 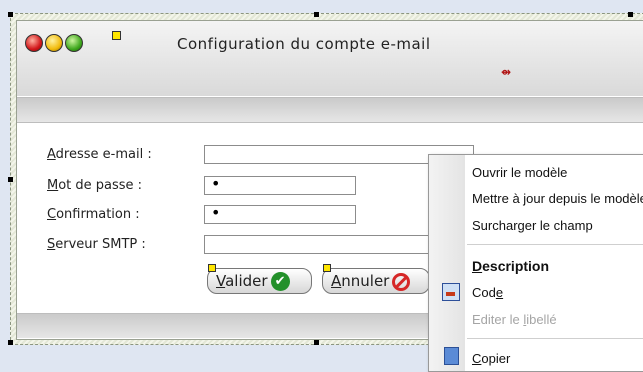 What do you see at coordinates (34, 43) in the screenshot?
I see `close-icon` at bounding box center [34, 43].